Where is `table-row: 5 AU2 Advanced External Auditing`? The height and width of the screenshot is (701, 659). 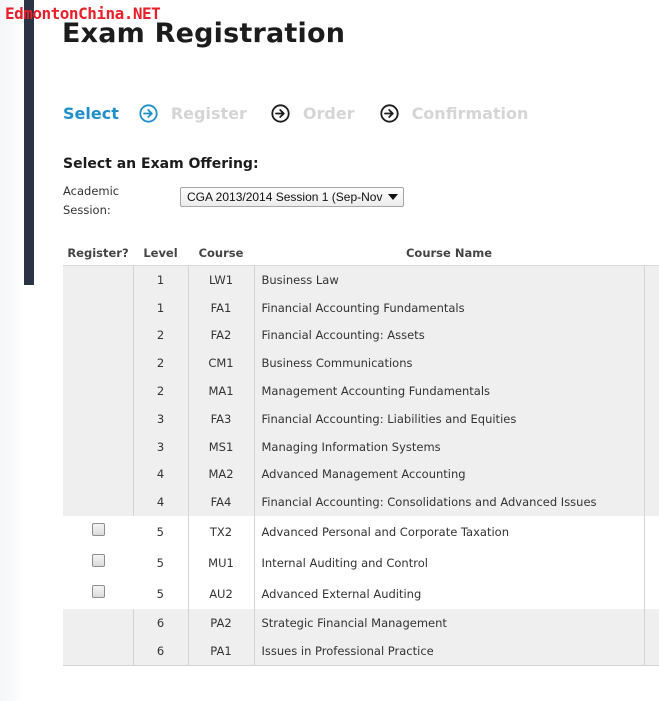
table-row: 5 AU2 Advanced External Auditing is located at coordinates (361, 594).